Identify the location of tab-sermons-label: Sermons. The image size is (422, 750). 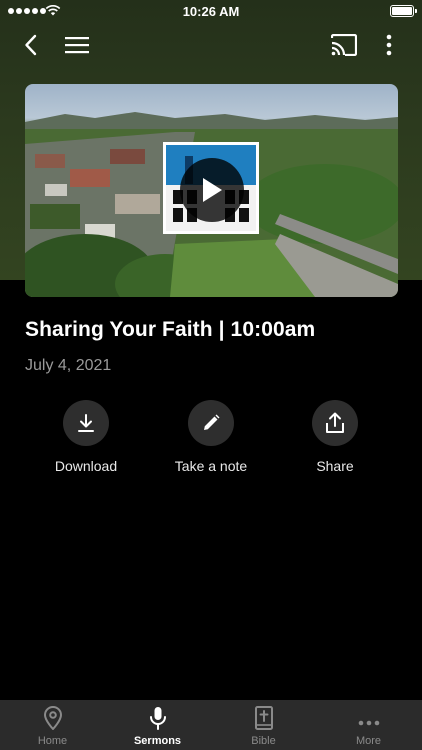
(157, 741).